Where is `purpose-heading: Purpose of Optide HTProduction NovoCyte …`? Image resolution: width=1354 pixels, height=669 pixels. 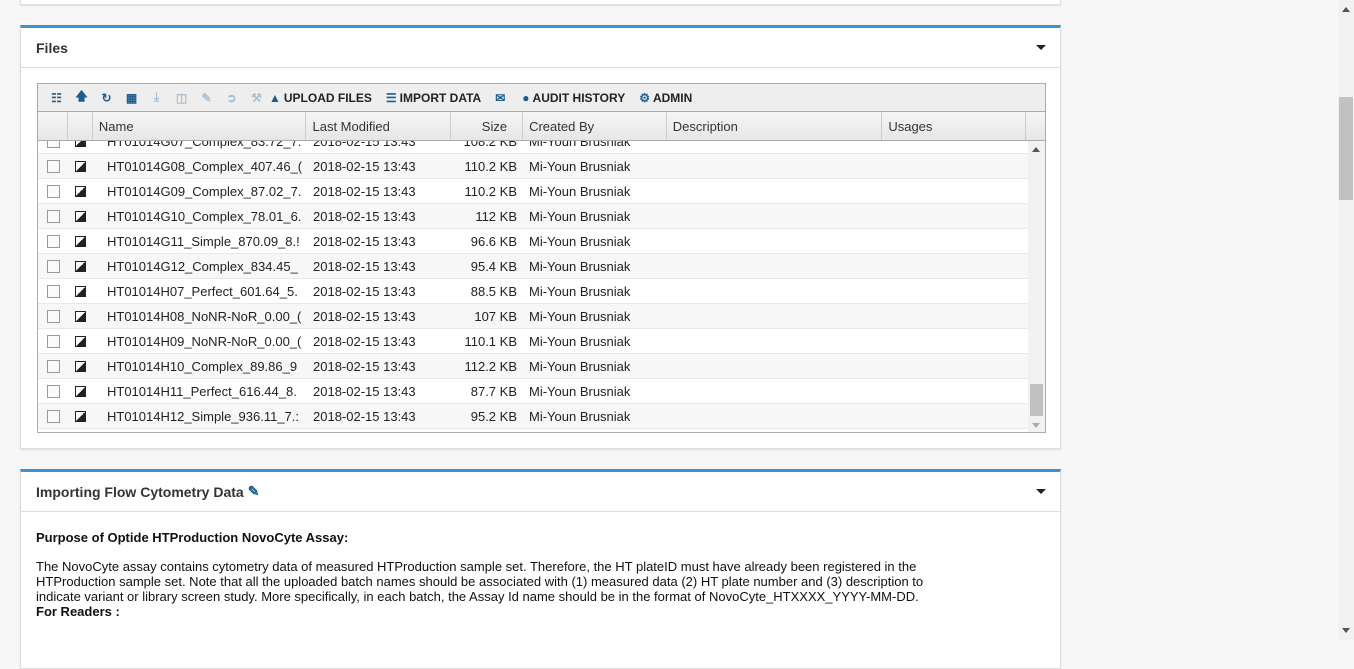 purpose-heading: Purpose of Optide HTProduction NovoCyte … is located at coordinates (192, 537).